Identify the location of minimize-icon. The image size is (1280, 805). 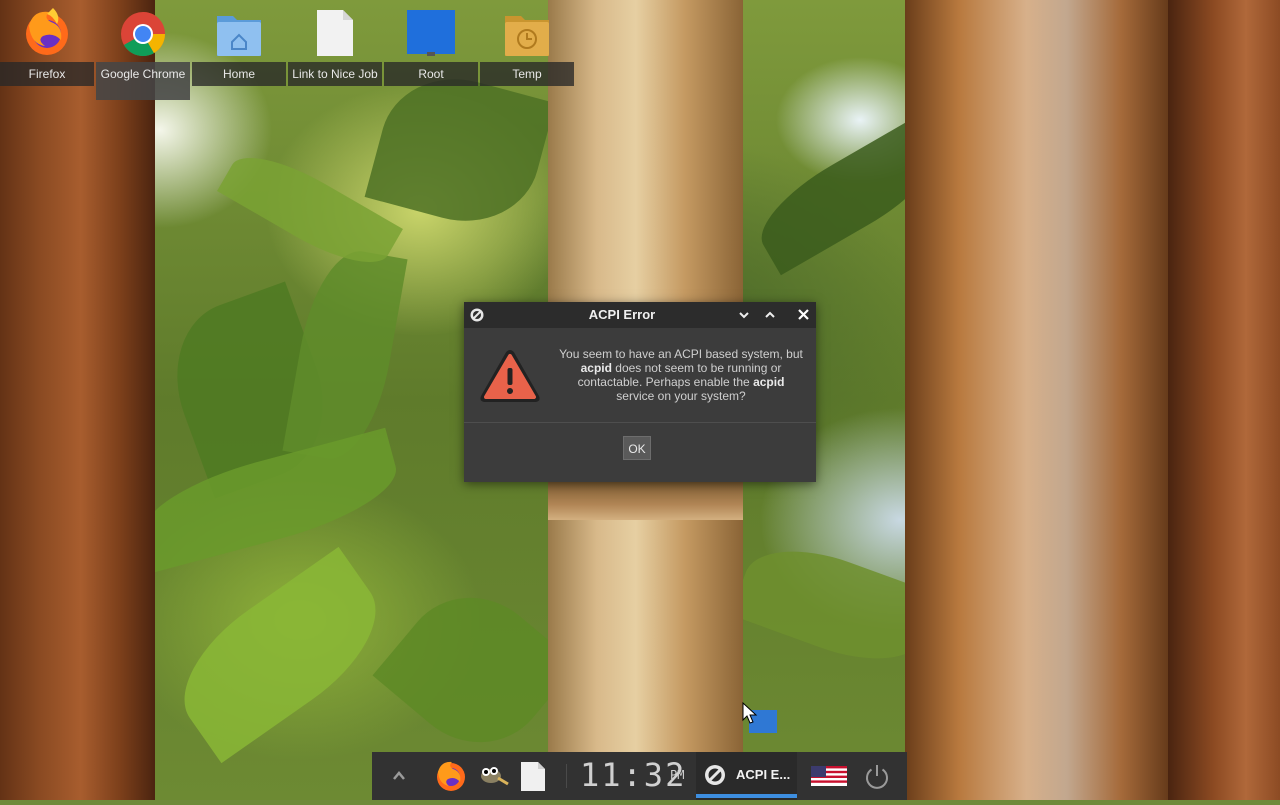
(744, 315).